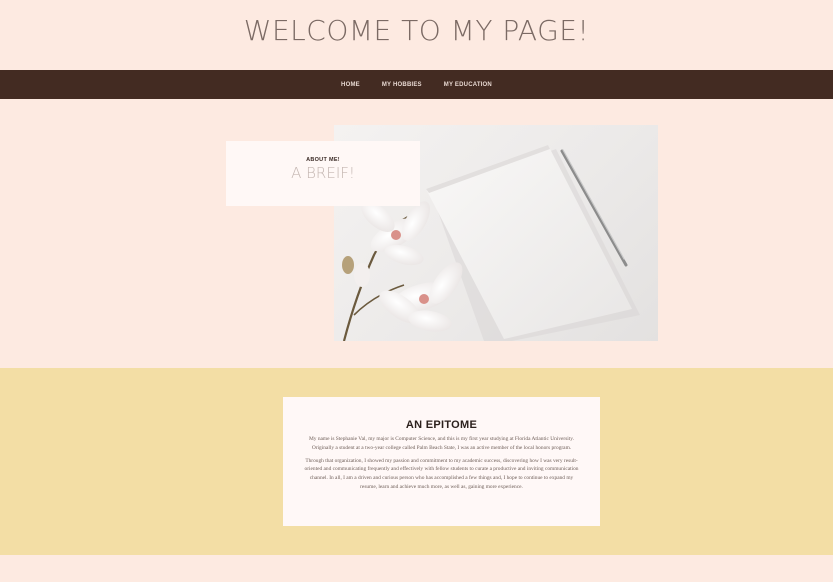 The width and height of the screenshot is (833, 582). I want to click on about-me-card: ABOUT ME! A BREIF!, so click(323, 173).